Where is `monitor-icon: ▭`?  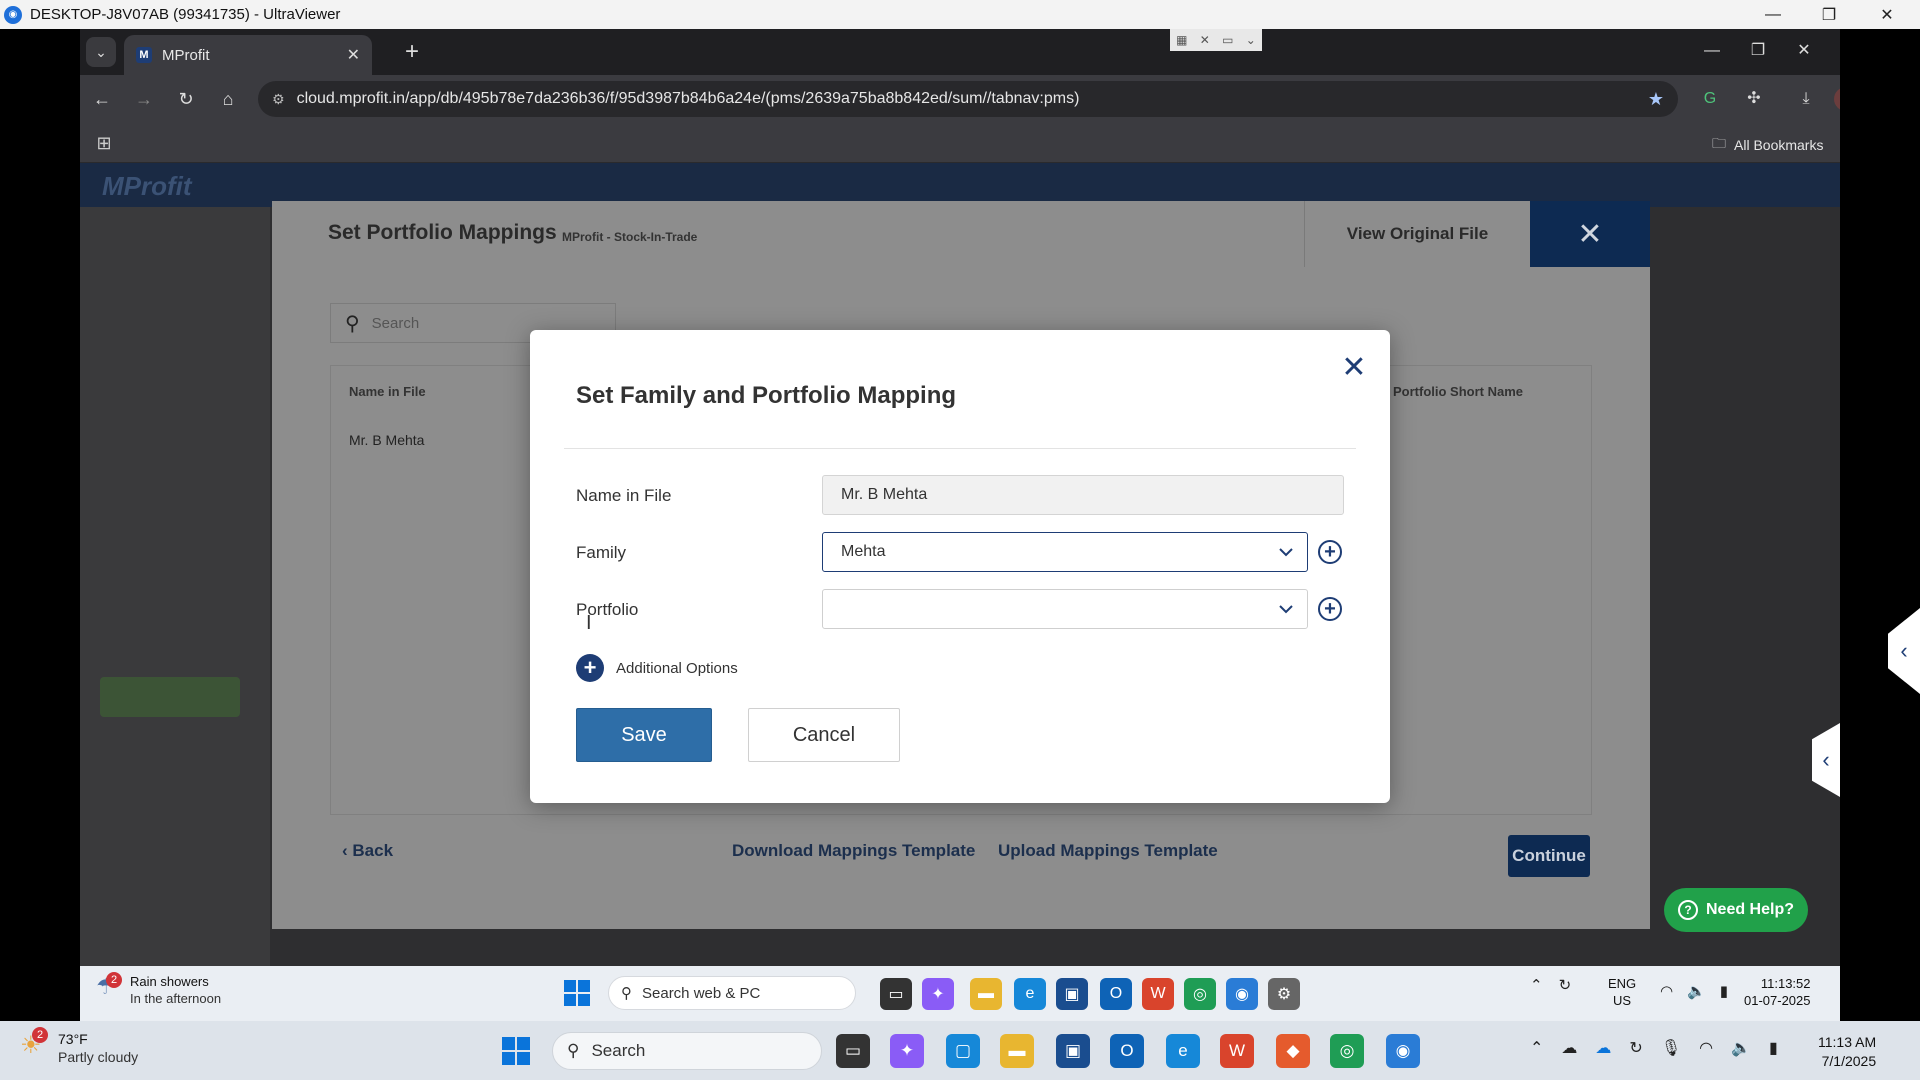 monitor-icon: ▭ is located at coordinates (1227, 40).